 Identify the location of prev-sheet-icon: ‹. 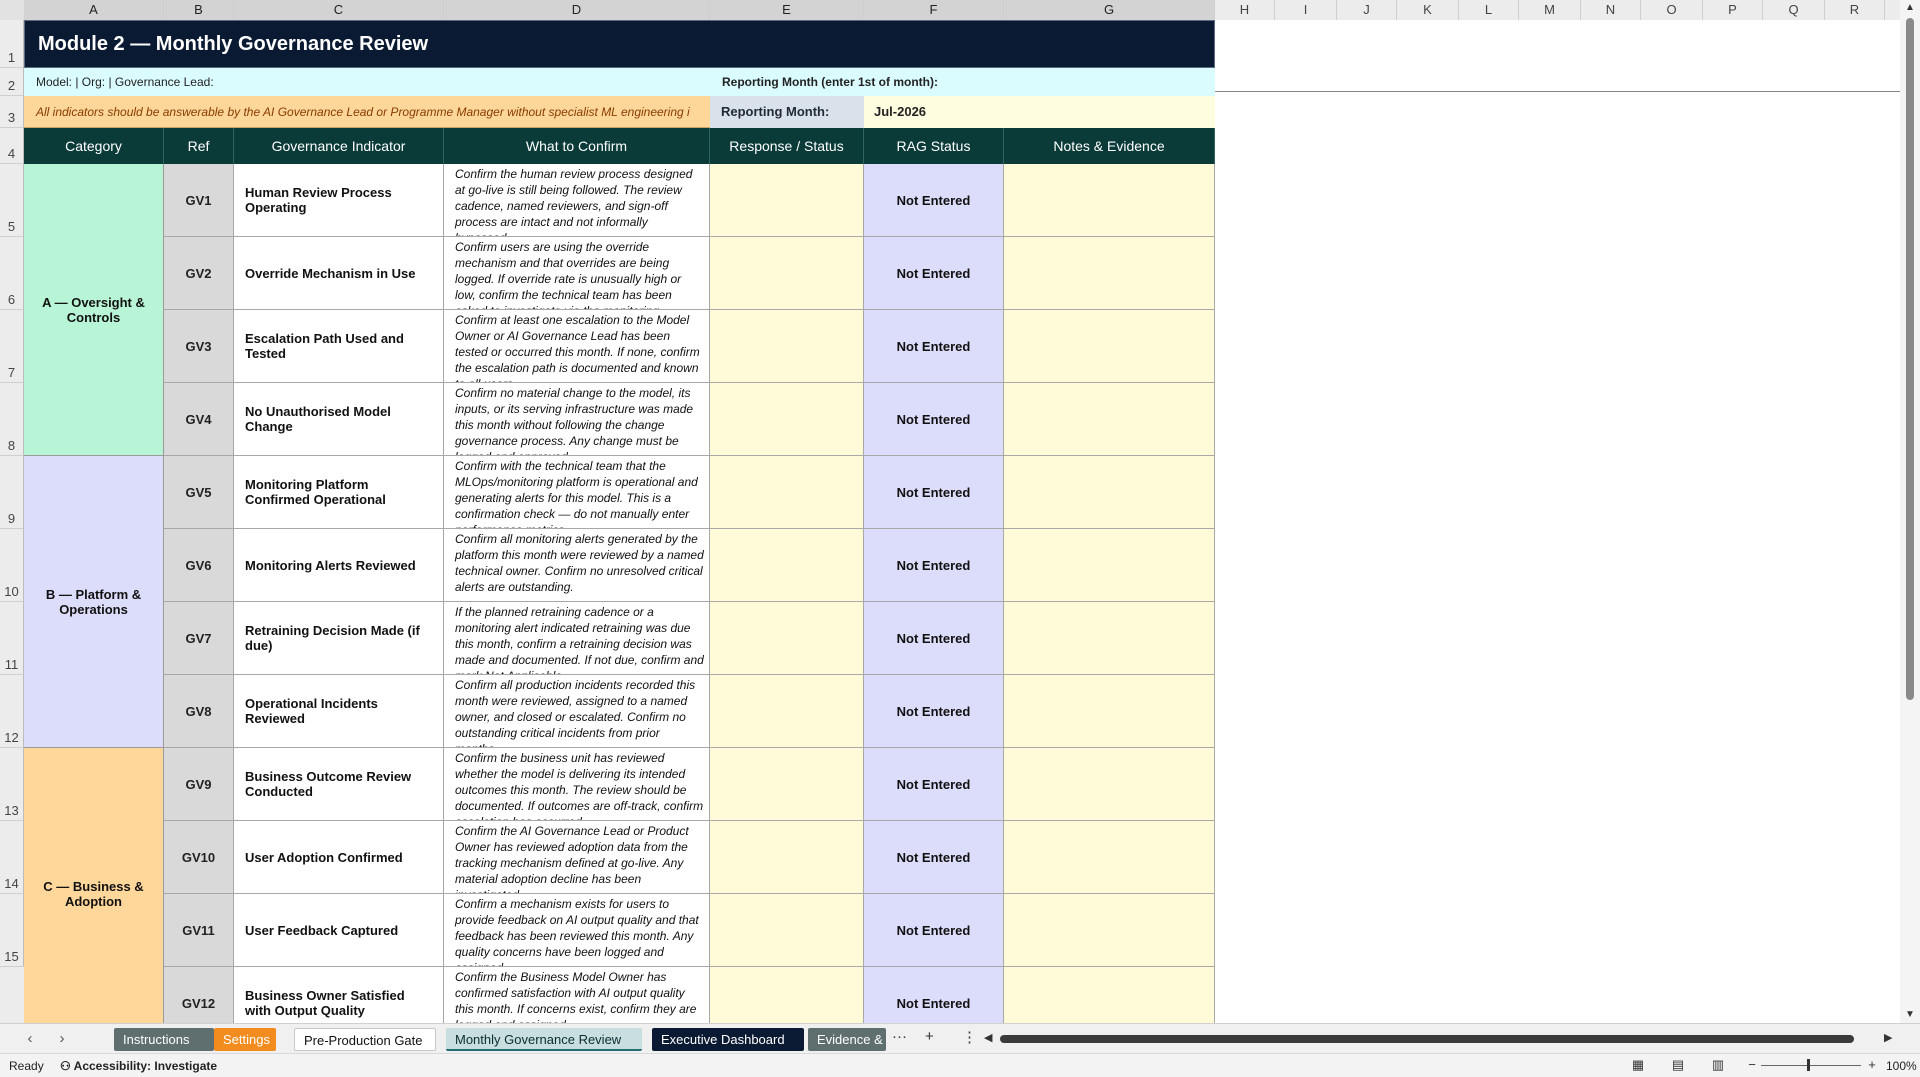
(30, 1038).